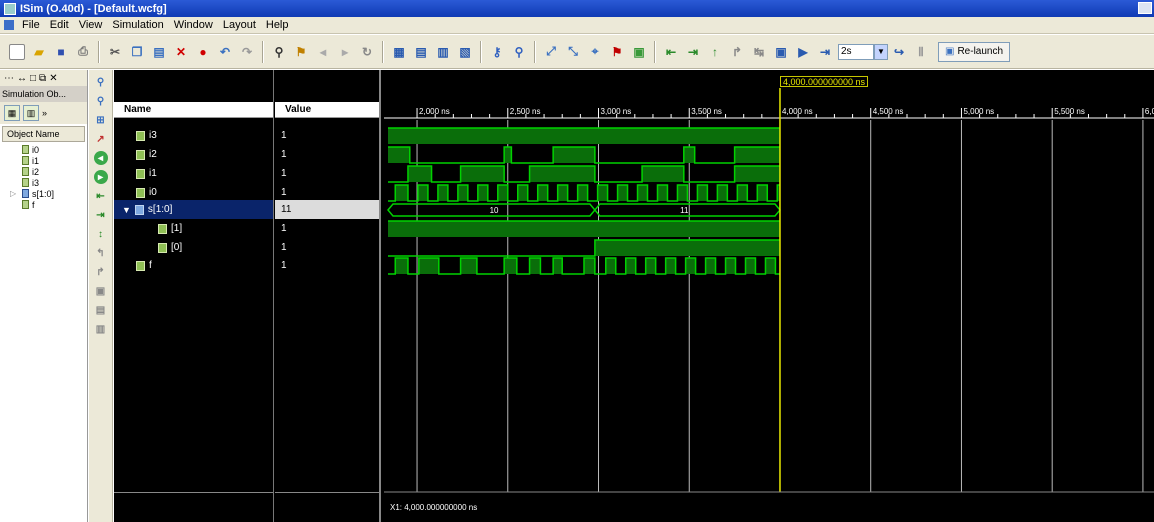  I want to click on new-file-icon, so click(17, 51).